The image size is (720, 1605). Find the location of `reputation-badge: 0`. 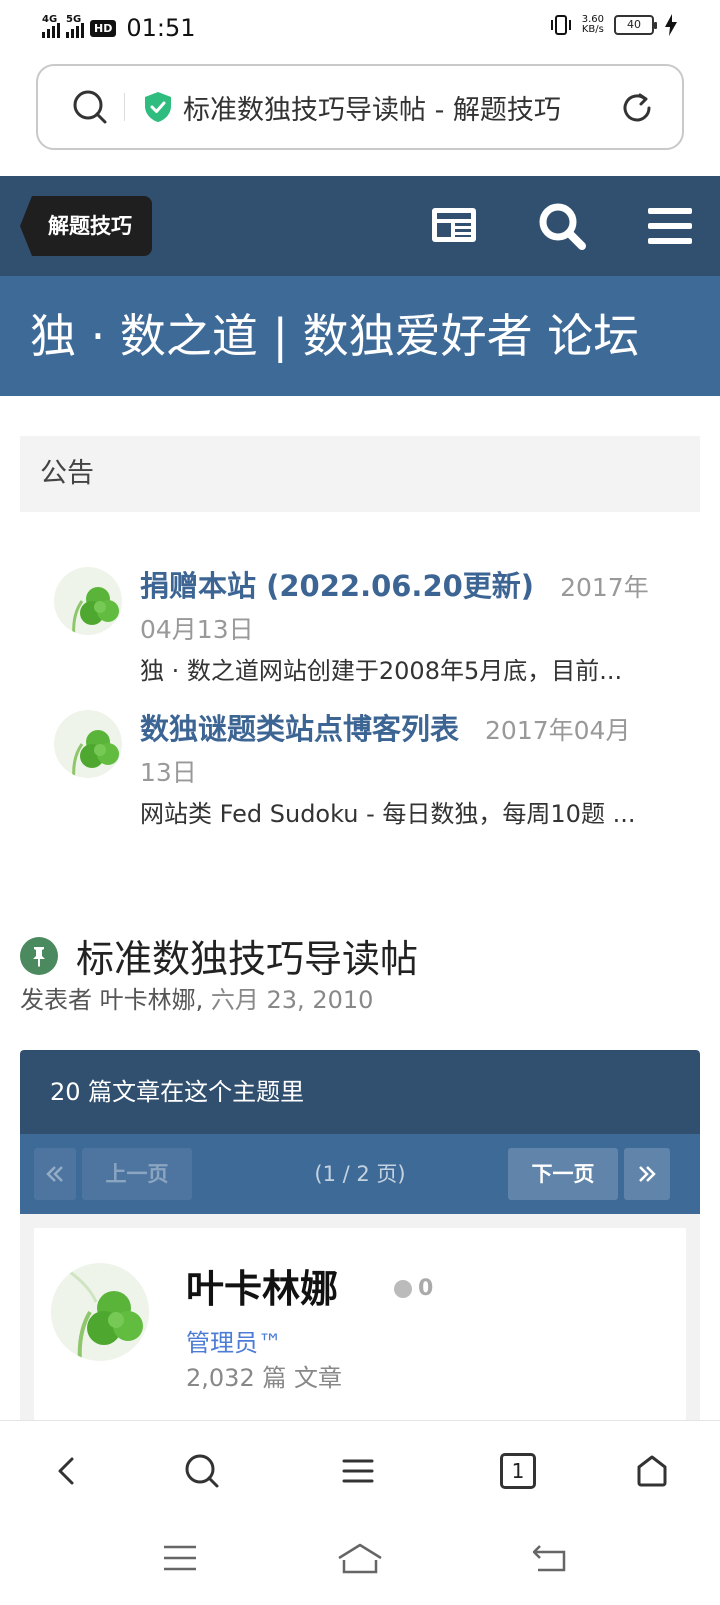

reputation-badge: 0 is located at coordinates (413, 1288).